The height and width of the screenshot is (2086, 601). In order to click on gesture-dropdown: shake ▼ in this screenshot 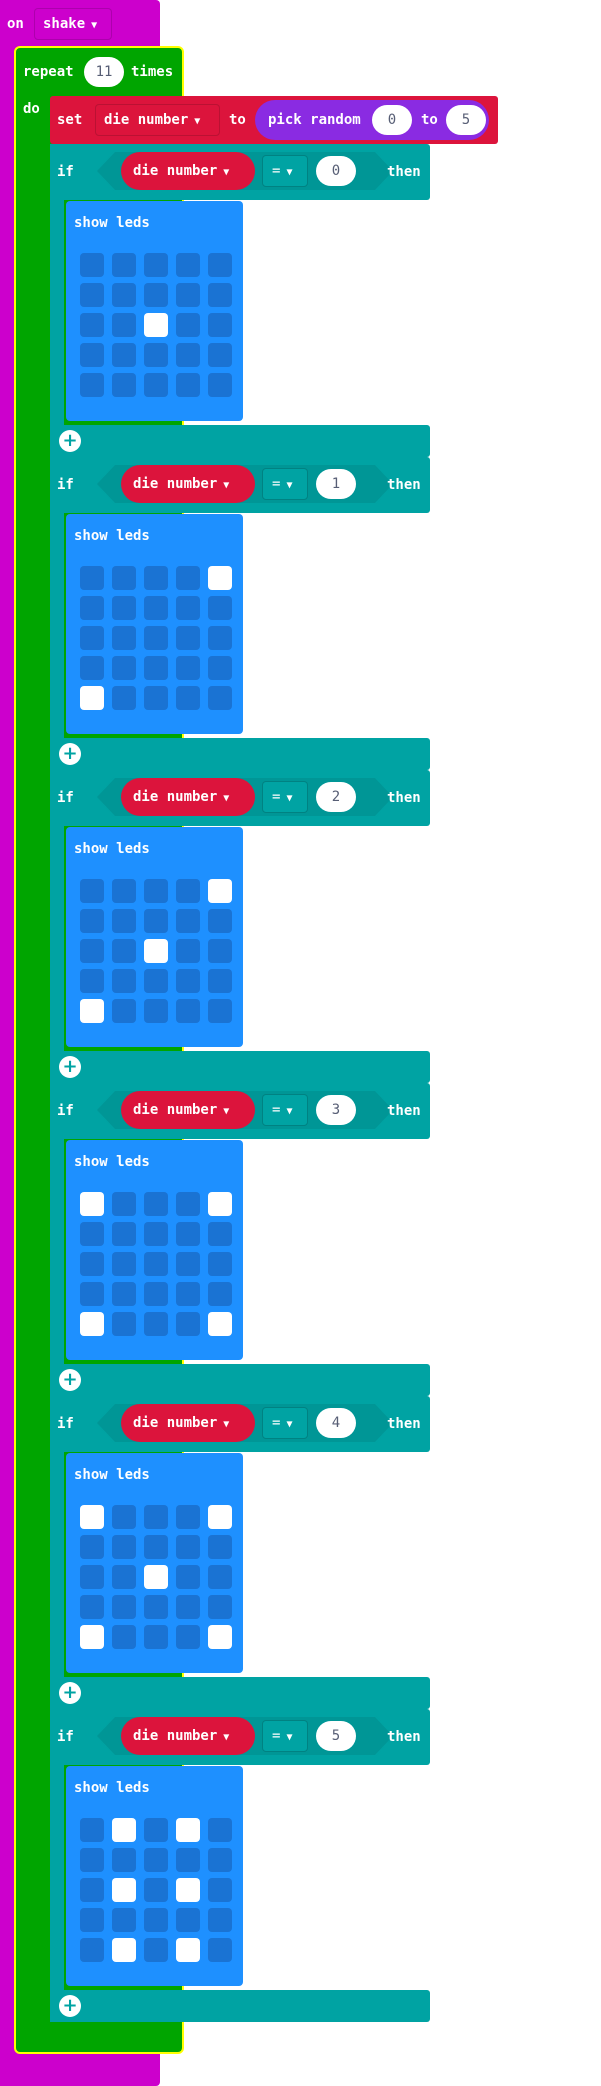, I will do `click(73, 24)`.